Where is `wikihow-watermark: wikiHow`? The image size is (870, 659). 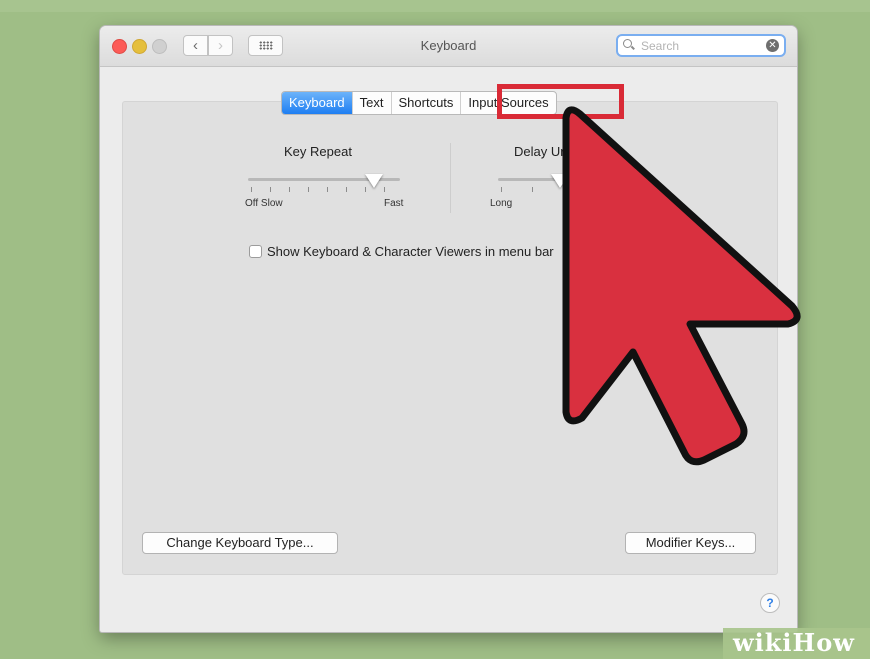 wikihow-watermark: wikiHow is located at coordinates (796, 643).